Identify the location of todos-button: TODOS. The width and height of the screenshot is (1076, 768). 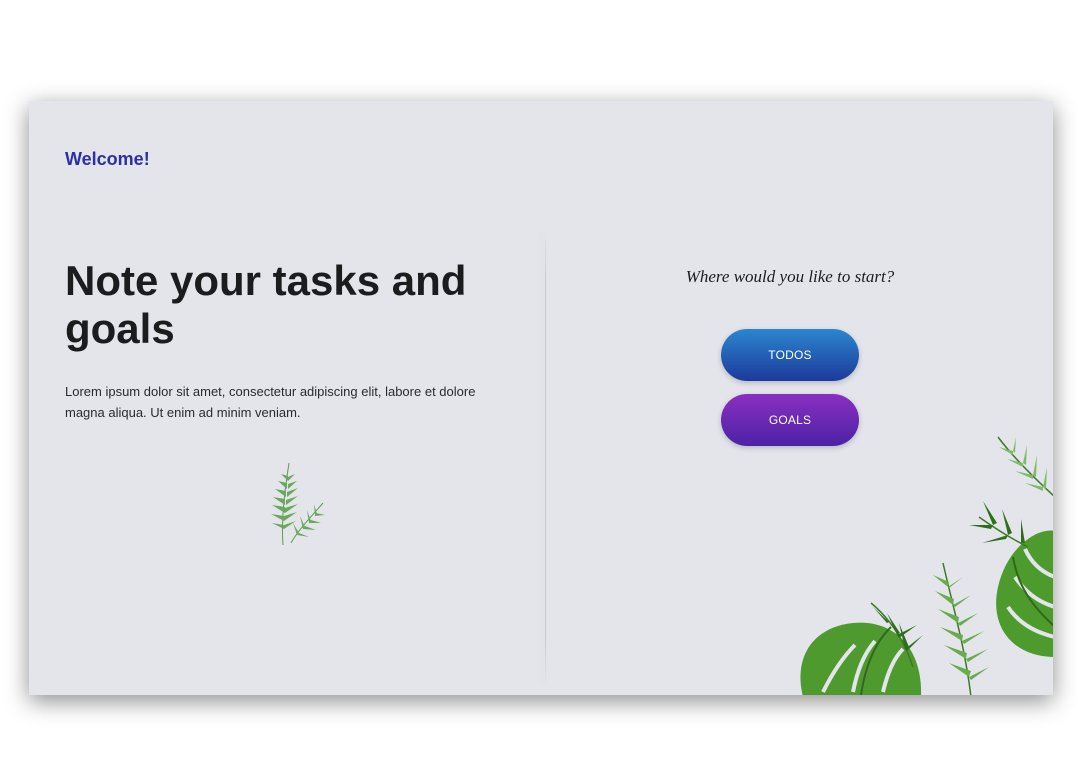
(790, 355).